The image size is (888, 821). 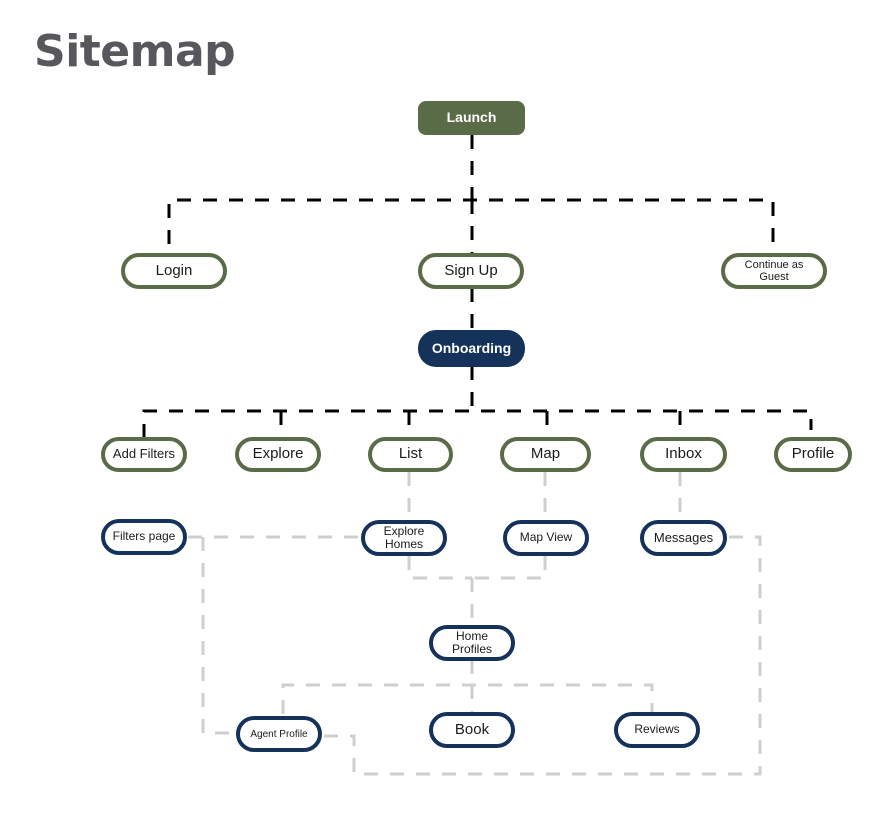 What do you see at coordinates (471, 118) in the screenshot?
I see `node-launch: Launch` at bounding box center [471, 118].